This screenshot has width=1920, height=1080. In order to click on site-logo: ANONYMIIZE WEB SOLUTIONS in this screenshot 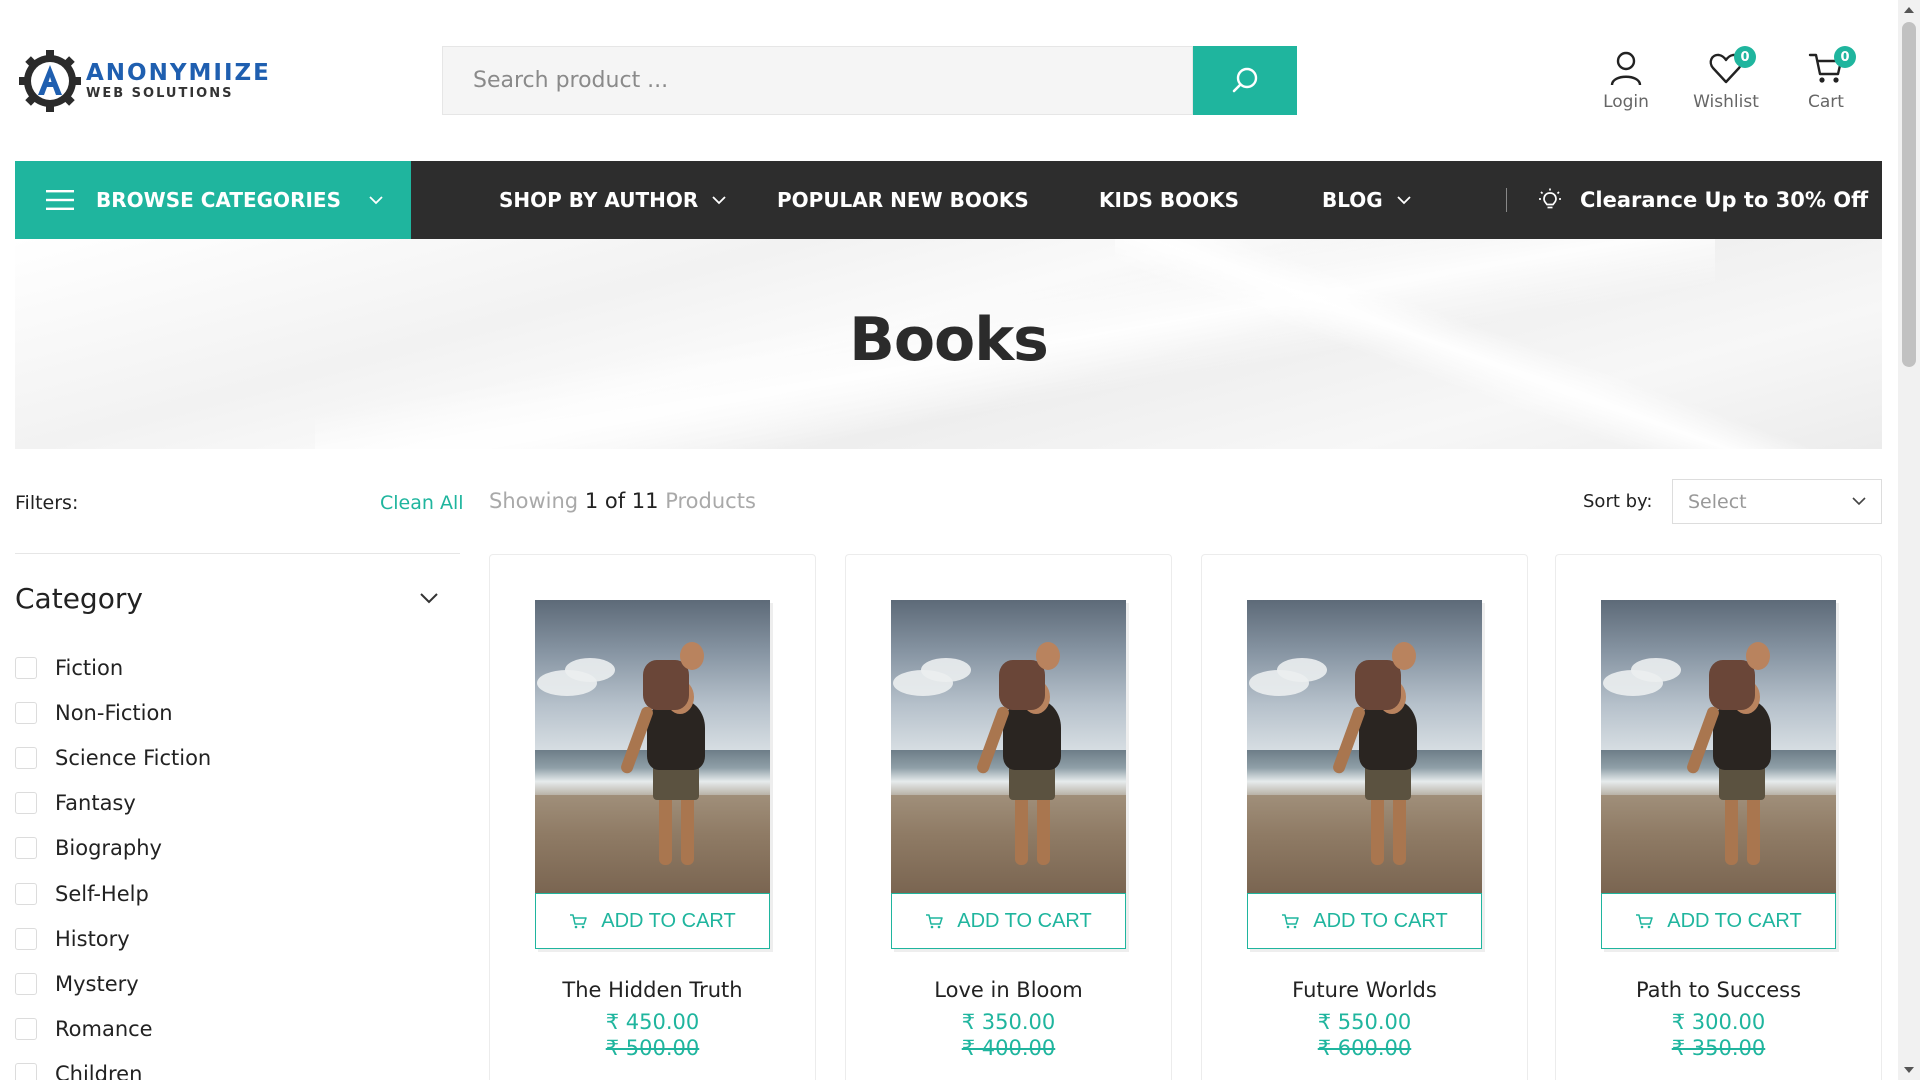, I will do `click(144, 81)`.